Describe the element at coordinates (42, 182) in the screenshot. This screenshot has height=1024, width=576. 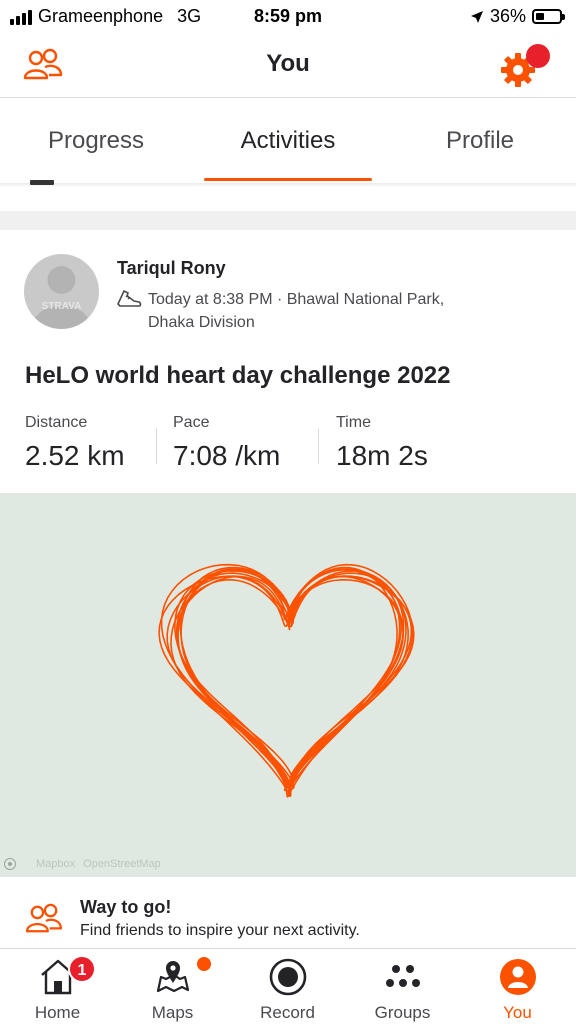
I see `previous-card-remnant` at that location.